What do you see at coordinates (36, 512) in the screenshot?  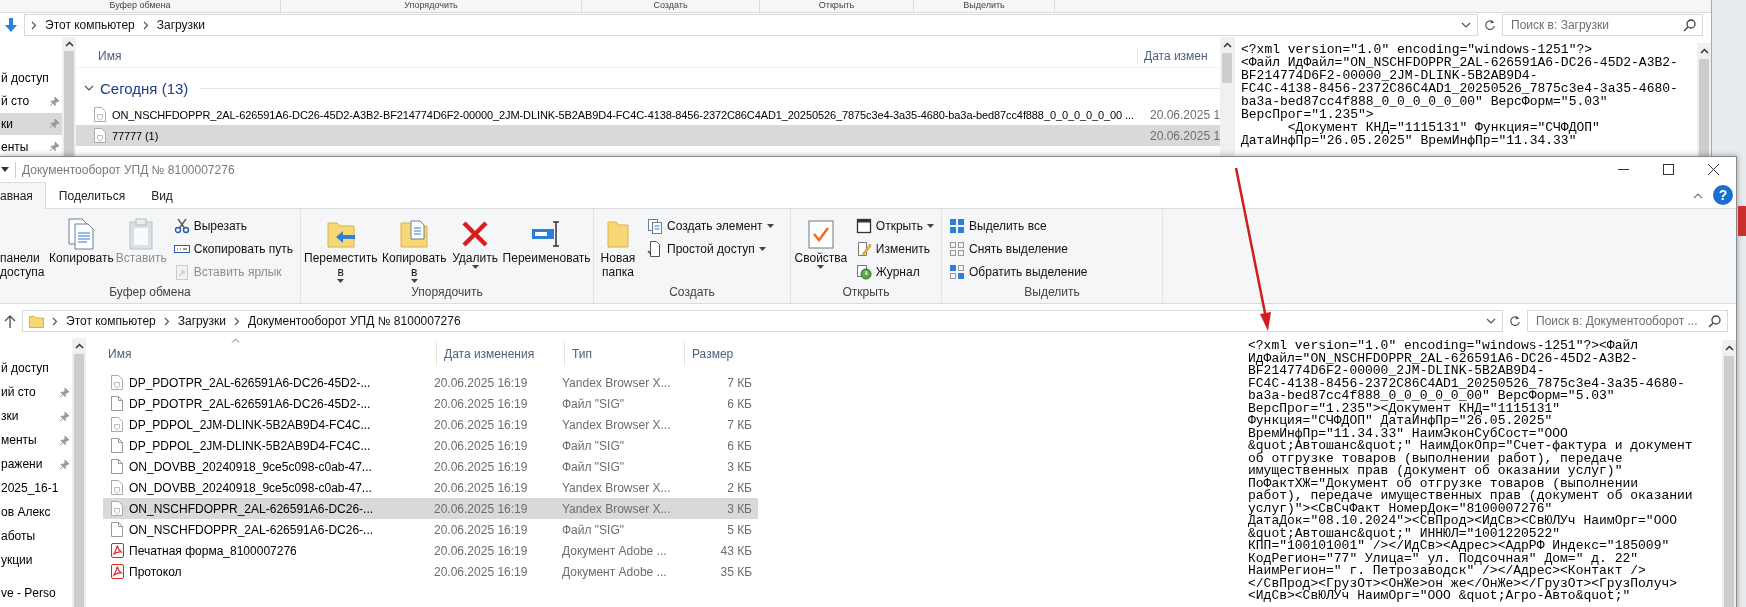 I see `navigation-item: ов Алекс` at bounding box center [36, 512].